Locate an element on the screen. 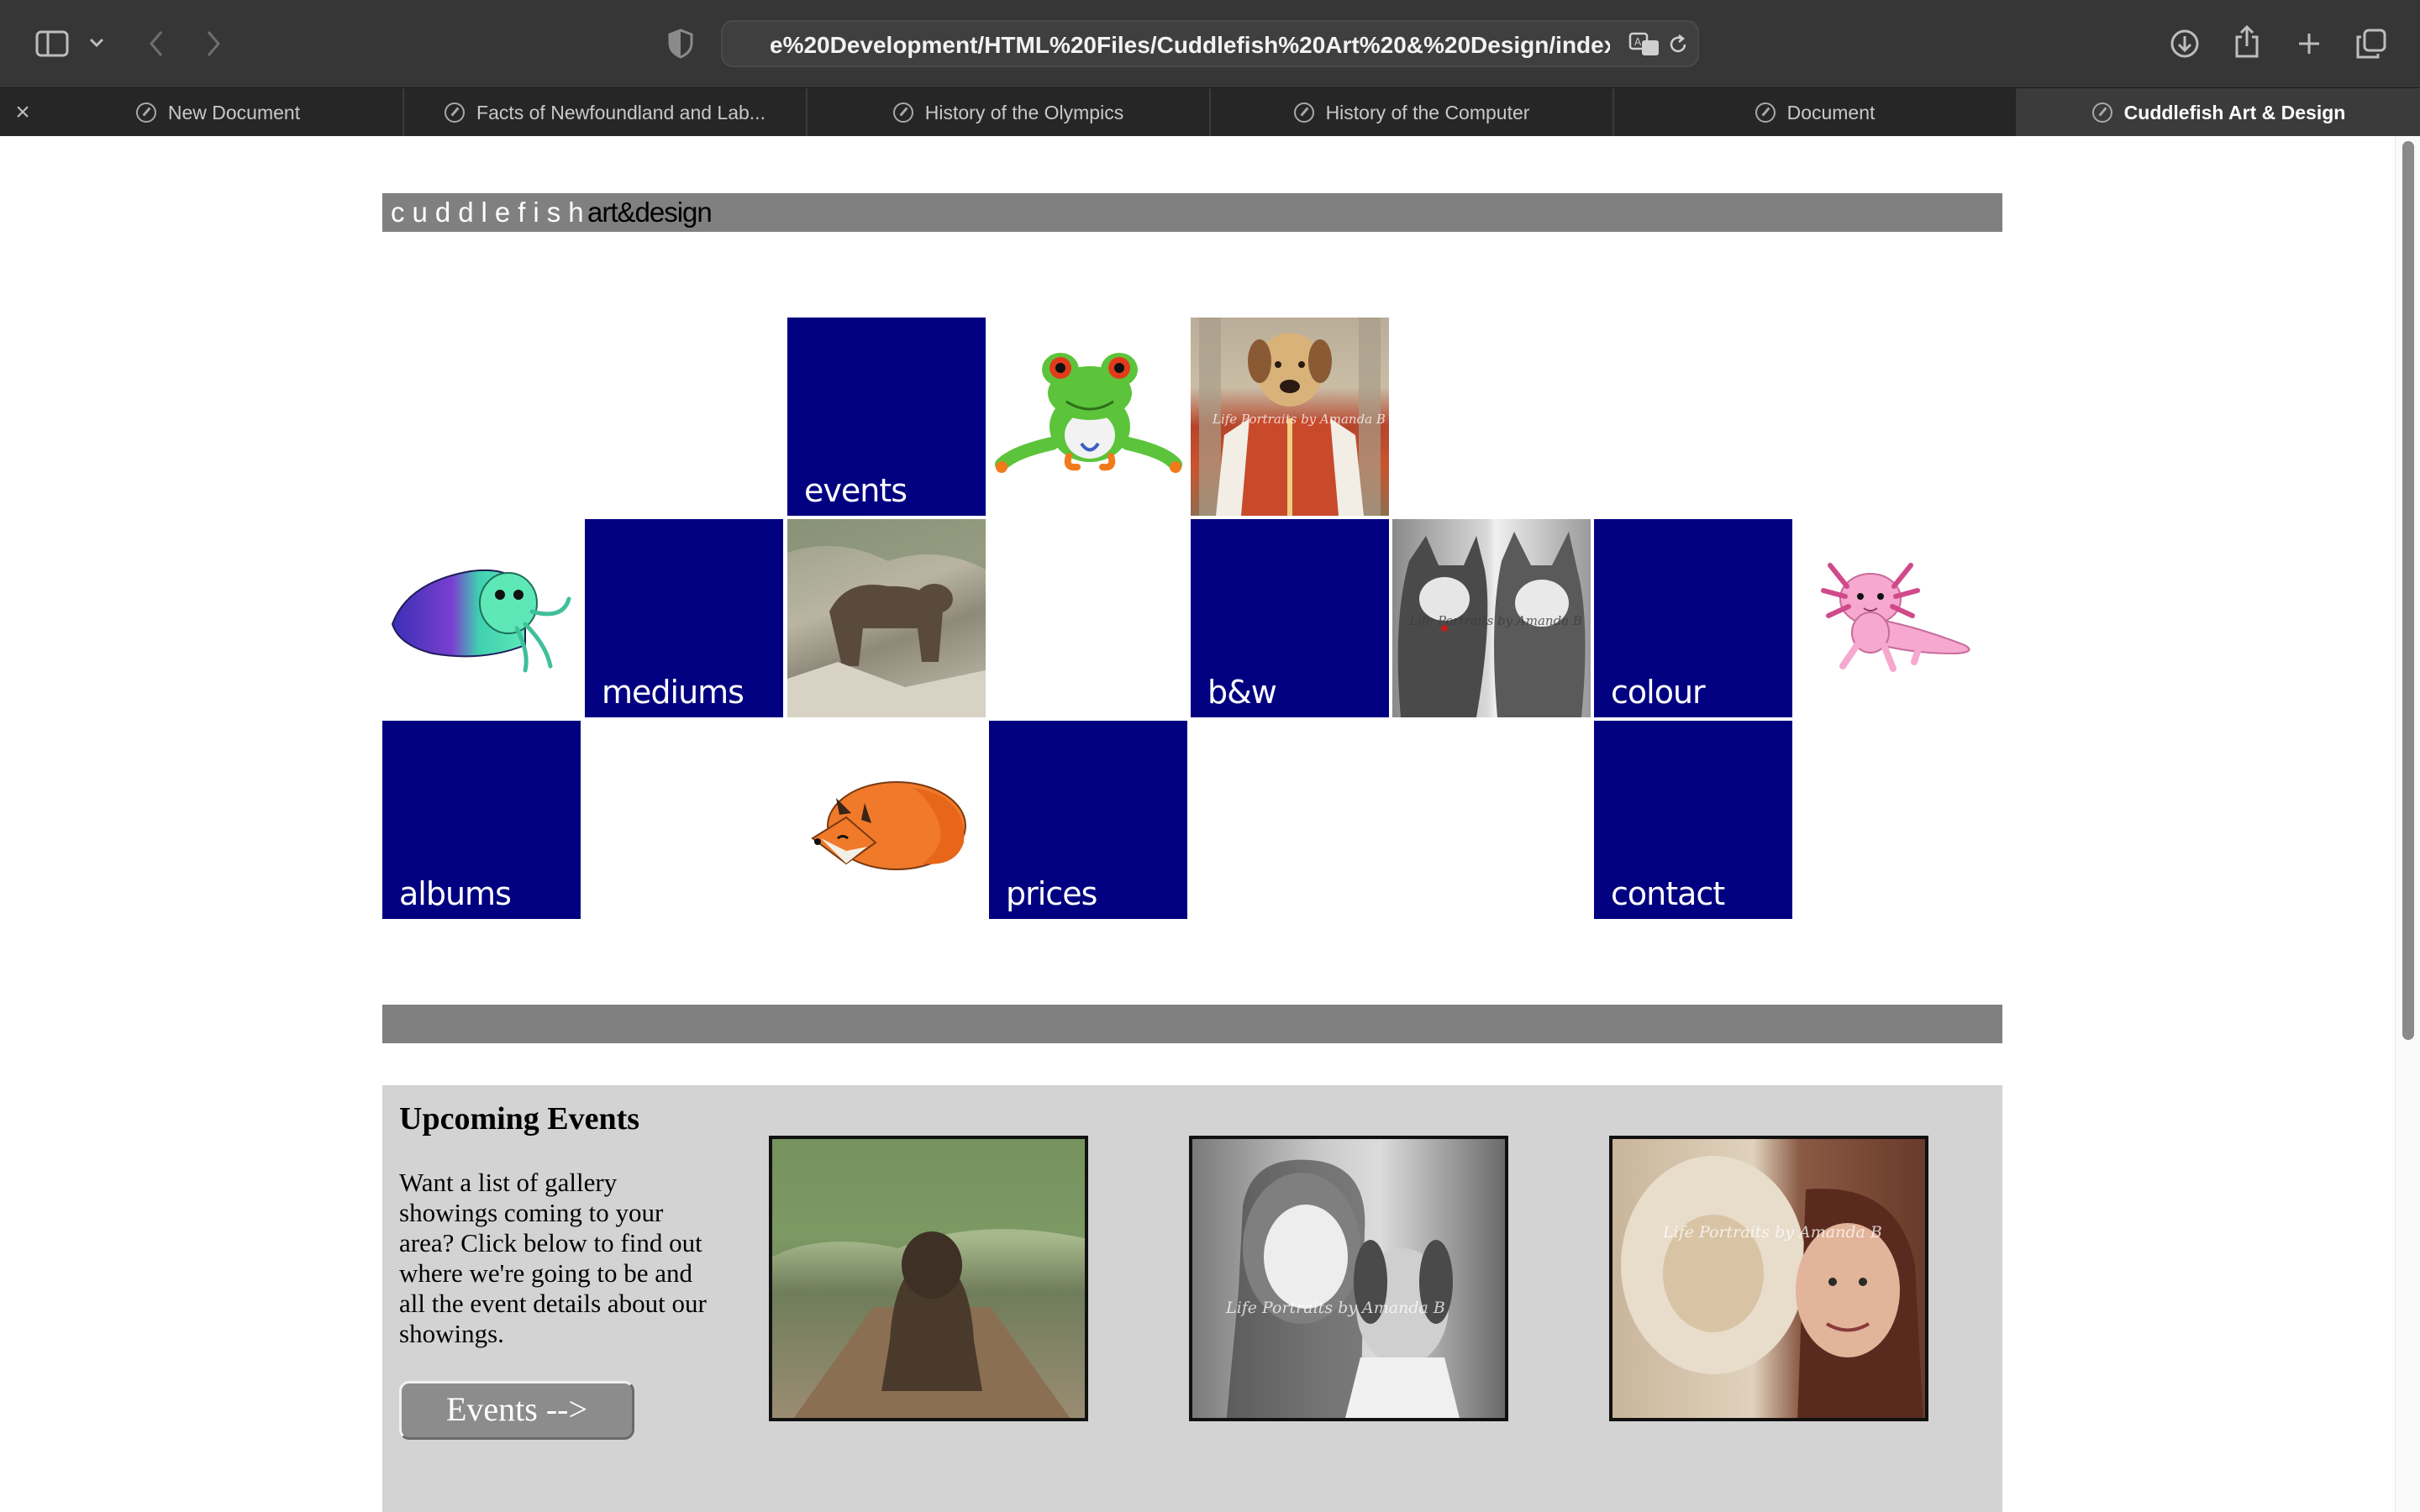  site-name: cuddlefish is located at coordinates (492, 212).